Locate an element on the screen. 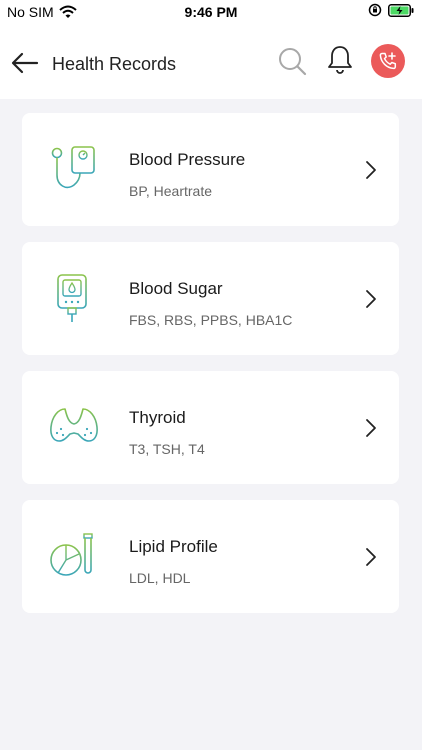 Image resolution: width=422 pixels, height=750 pixels. notification-bell-icon is located at coordinates (340, 60).